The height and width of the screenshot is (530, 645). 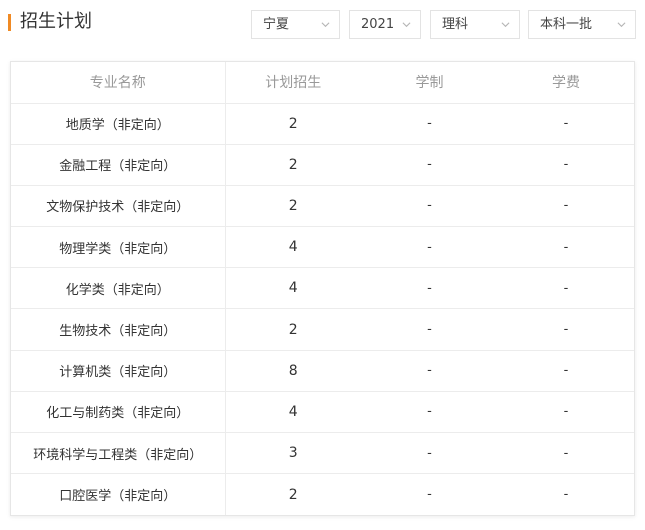 What do you see at coordinates (293, 83) in the screenshot?
I see `column-header-plan: 计划招生` at bounding box center [293, 83].